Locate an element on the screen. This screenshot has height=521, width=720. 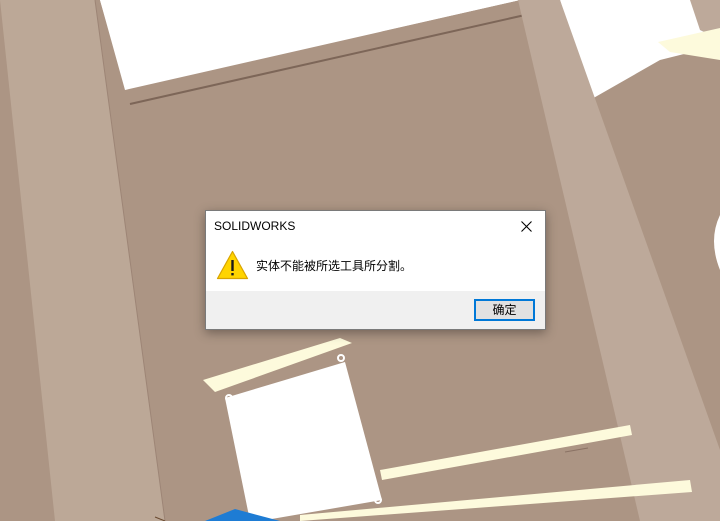
message-dialog: SOLIDWORKS 实体不能被所选工具所分割。 确定 is located at coordinates (375, 270).